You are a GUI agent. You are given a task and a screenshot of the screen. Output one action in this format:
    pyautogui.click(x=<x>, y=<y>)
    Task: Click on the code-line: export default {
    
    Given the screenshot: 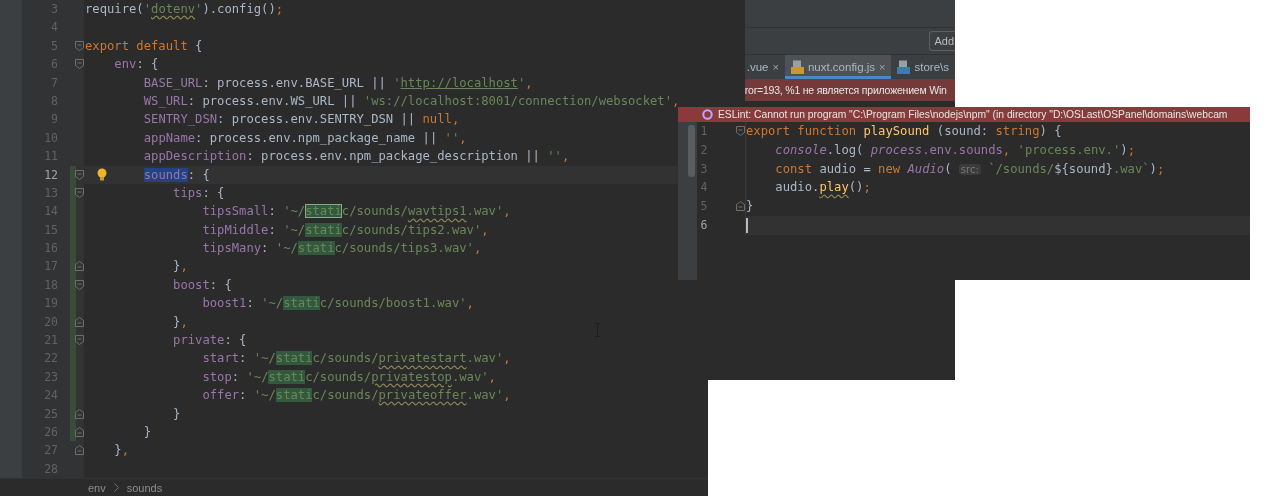 What is the action you would take?
    pyautogui.click(x=143, y=46)
    